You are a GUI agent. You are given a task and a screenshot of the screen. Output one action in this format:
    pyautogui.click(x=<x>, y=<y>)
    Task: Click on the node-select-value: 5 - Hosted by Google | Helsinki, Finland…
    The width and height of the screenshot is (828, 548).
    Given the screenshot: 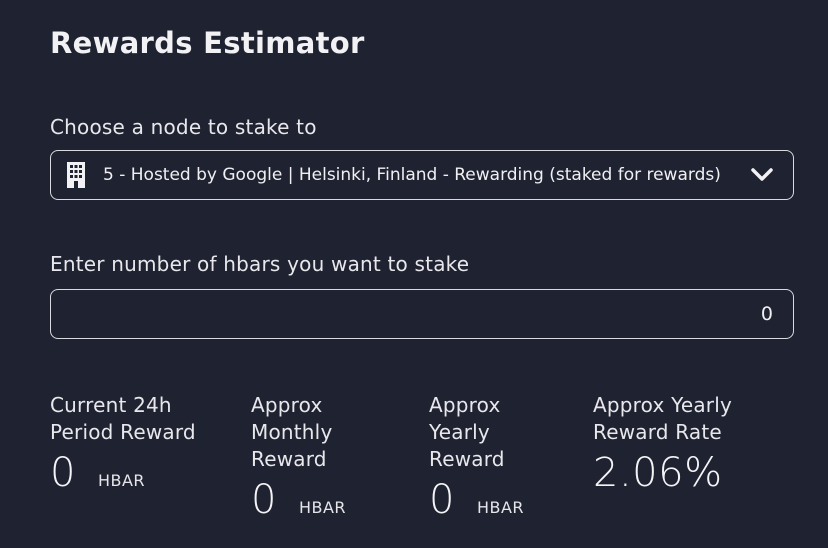 What is the action you would take?
    pyautogui.click(x=412, y=175)
    